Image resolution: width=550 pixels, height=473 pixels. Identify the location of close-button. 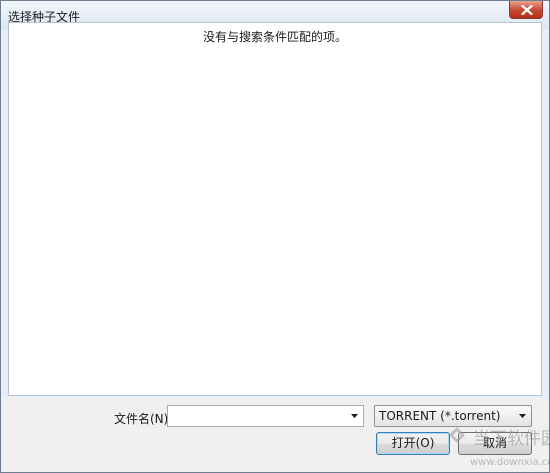
(526, 10).